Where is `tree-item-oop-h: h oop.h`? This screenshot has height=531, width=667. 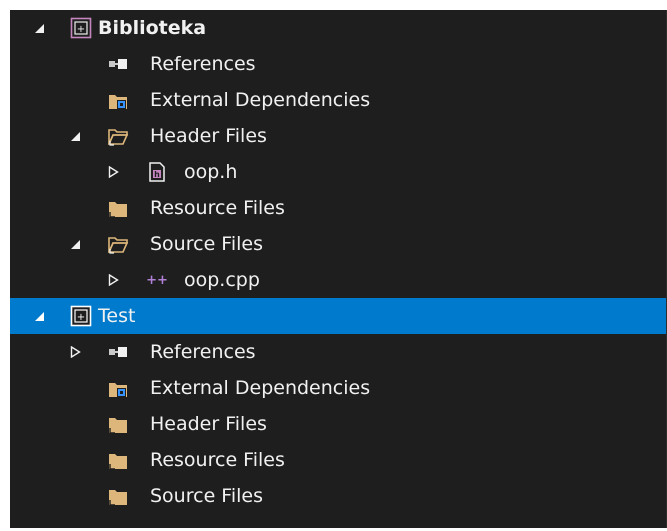
tree-item-oop-h: h oop.h is located at coordinates (338, 172).